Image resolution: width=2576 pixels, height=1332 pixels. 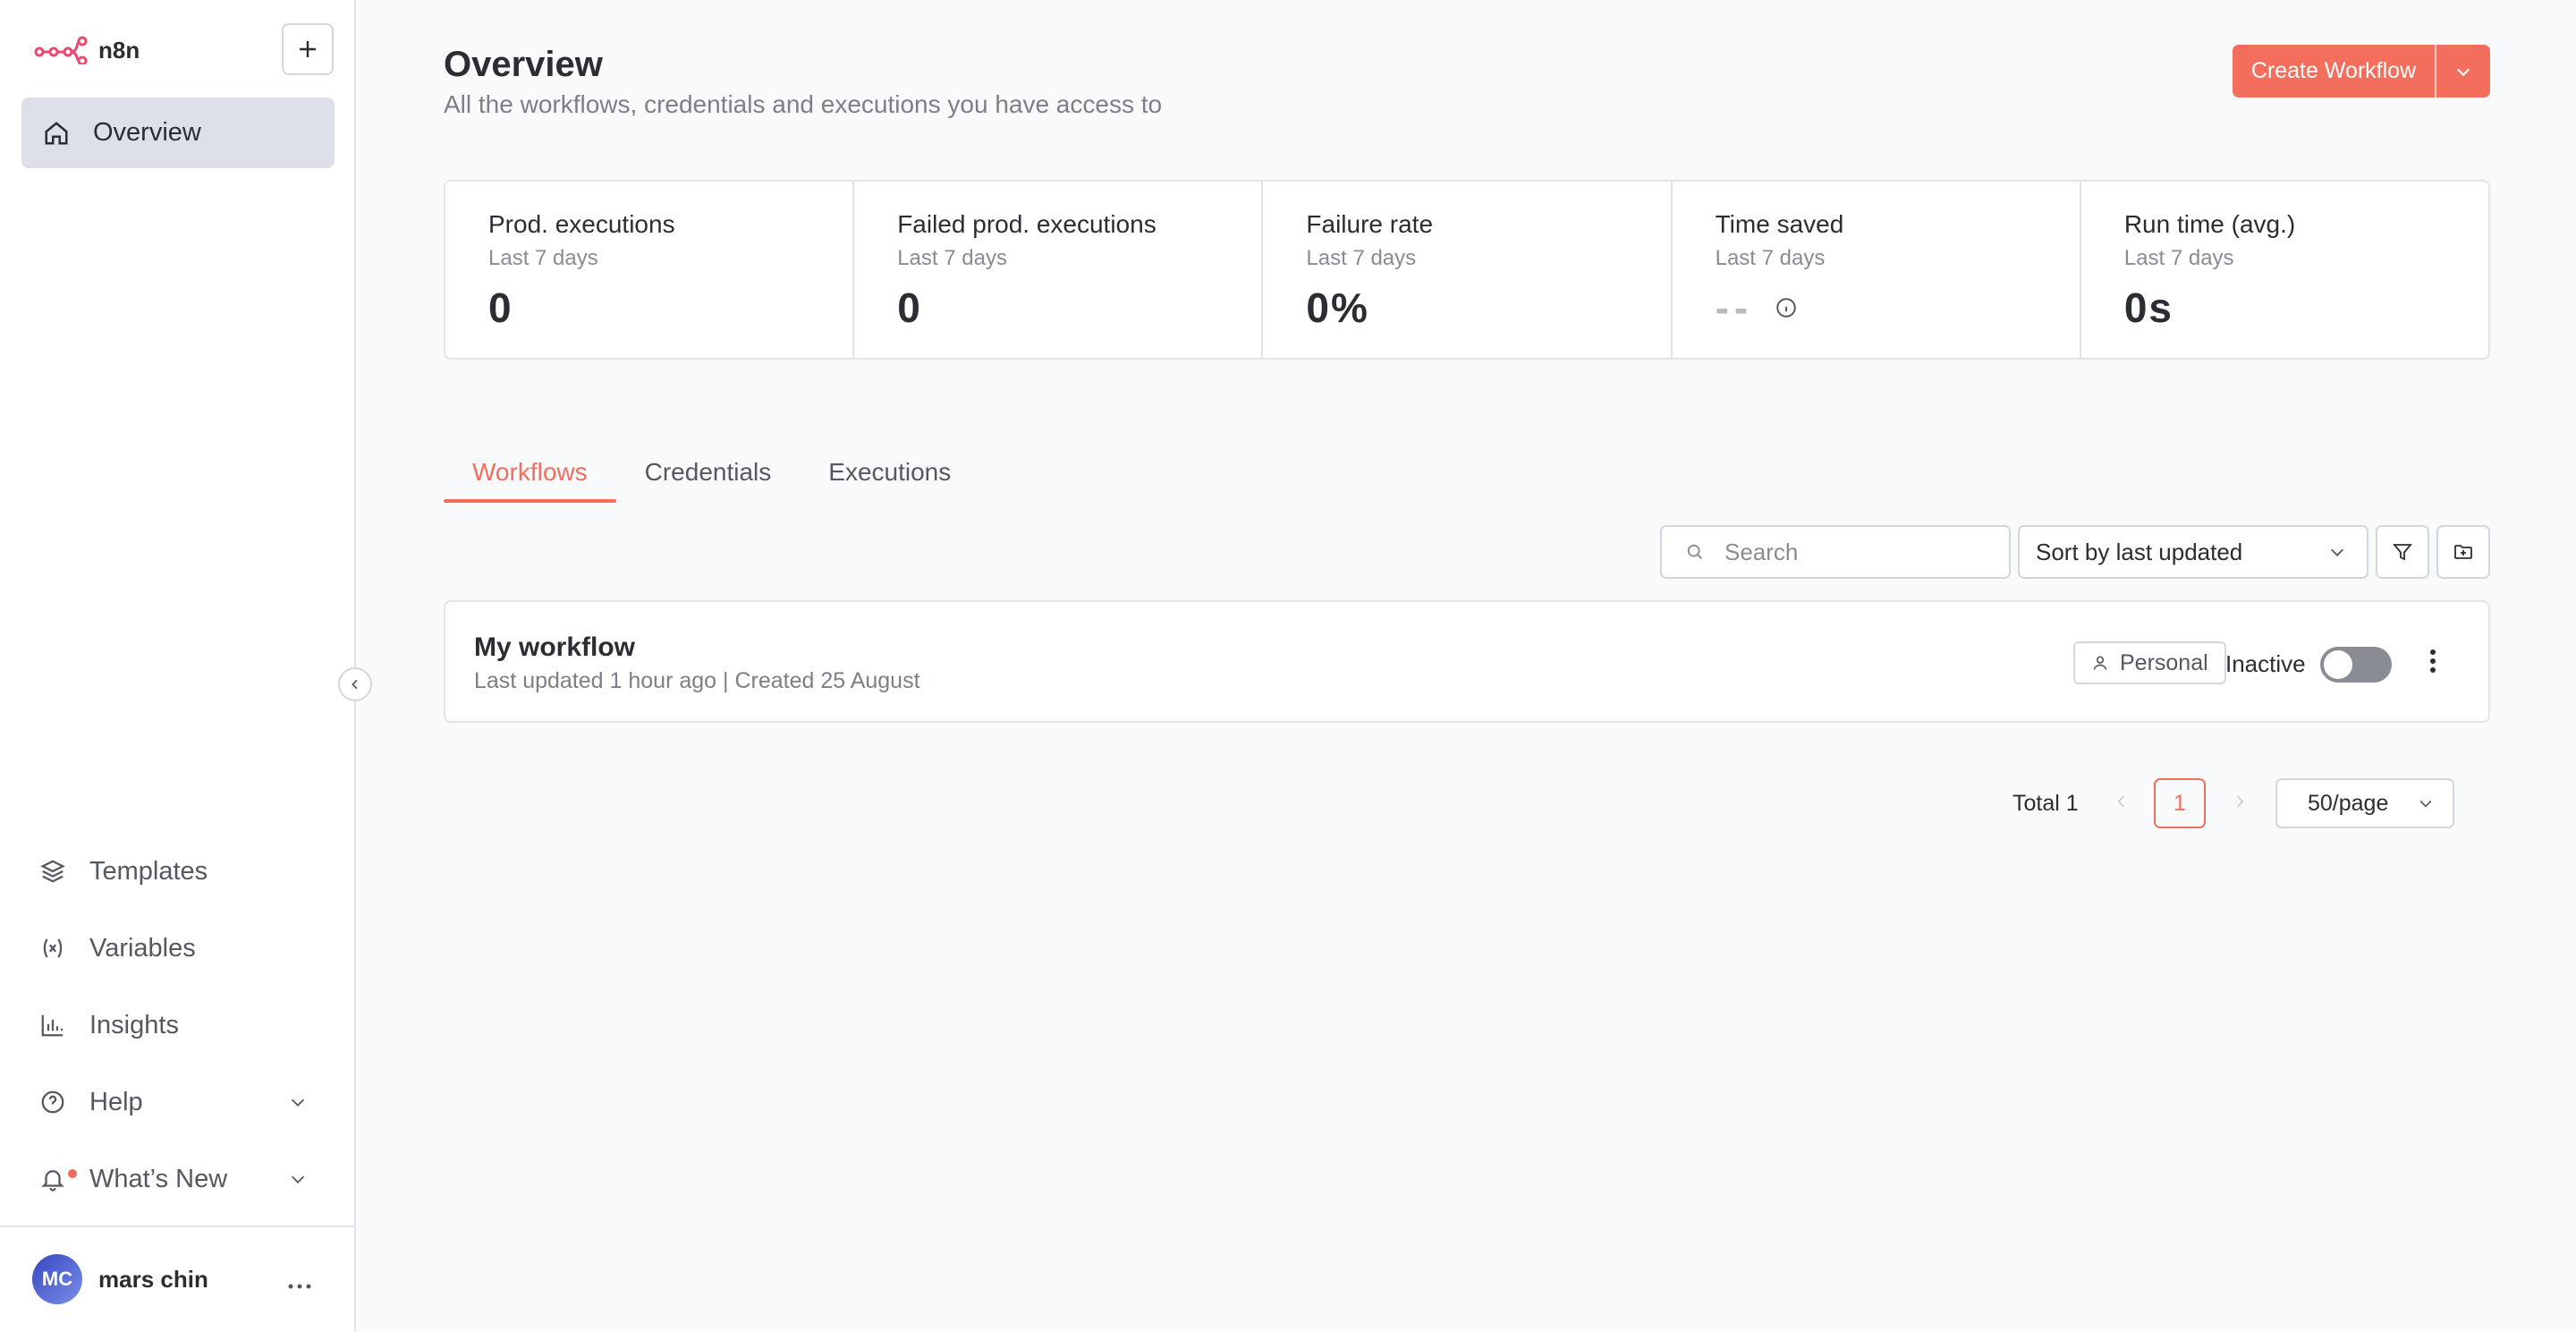 What do you see at coordinates (2348, 803) in the screenshot?
I see `page-size-value: 50/page` at bounding box center [2348, 803].